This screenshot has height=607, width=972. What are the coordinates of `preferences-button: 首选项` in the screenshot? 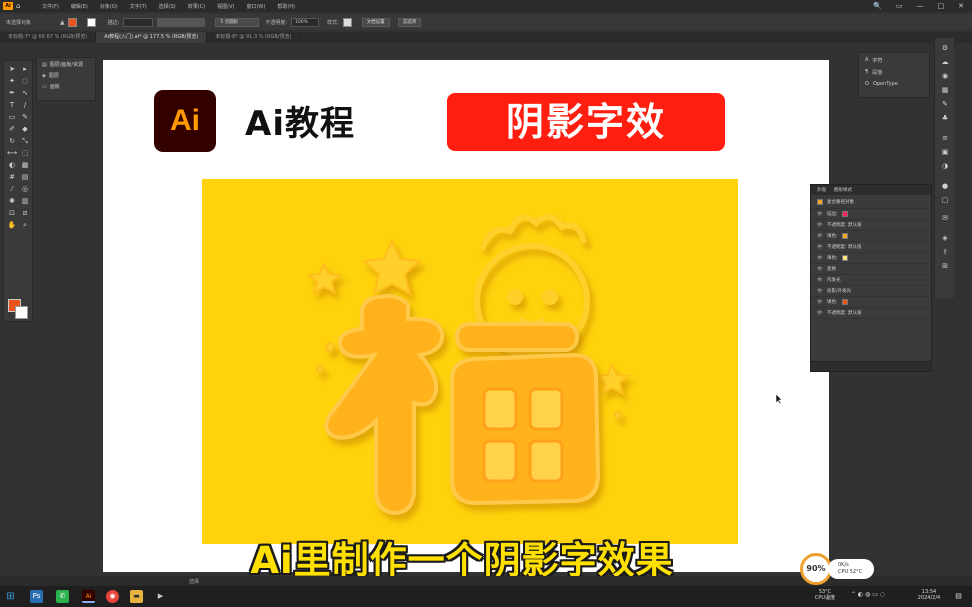 It's located at (409, 22).